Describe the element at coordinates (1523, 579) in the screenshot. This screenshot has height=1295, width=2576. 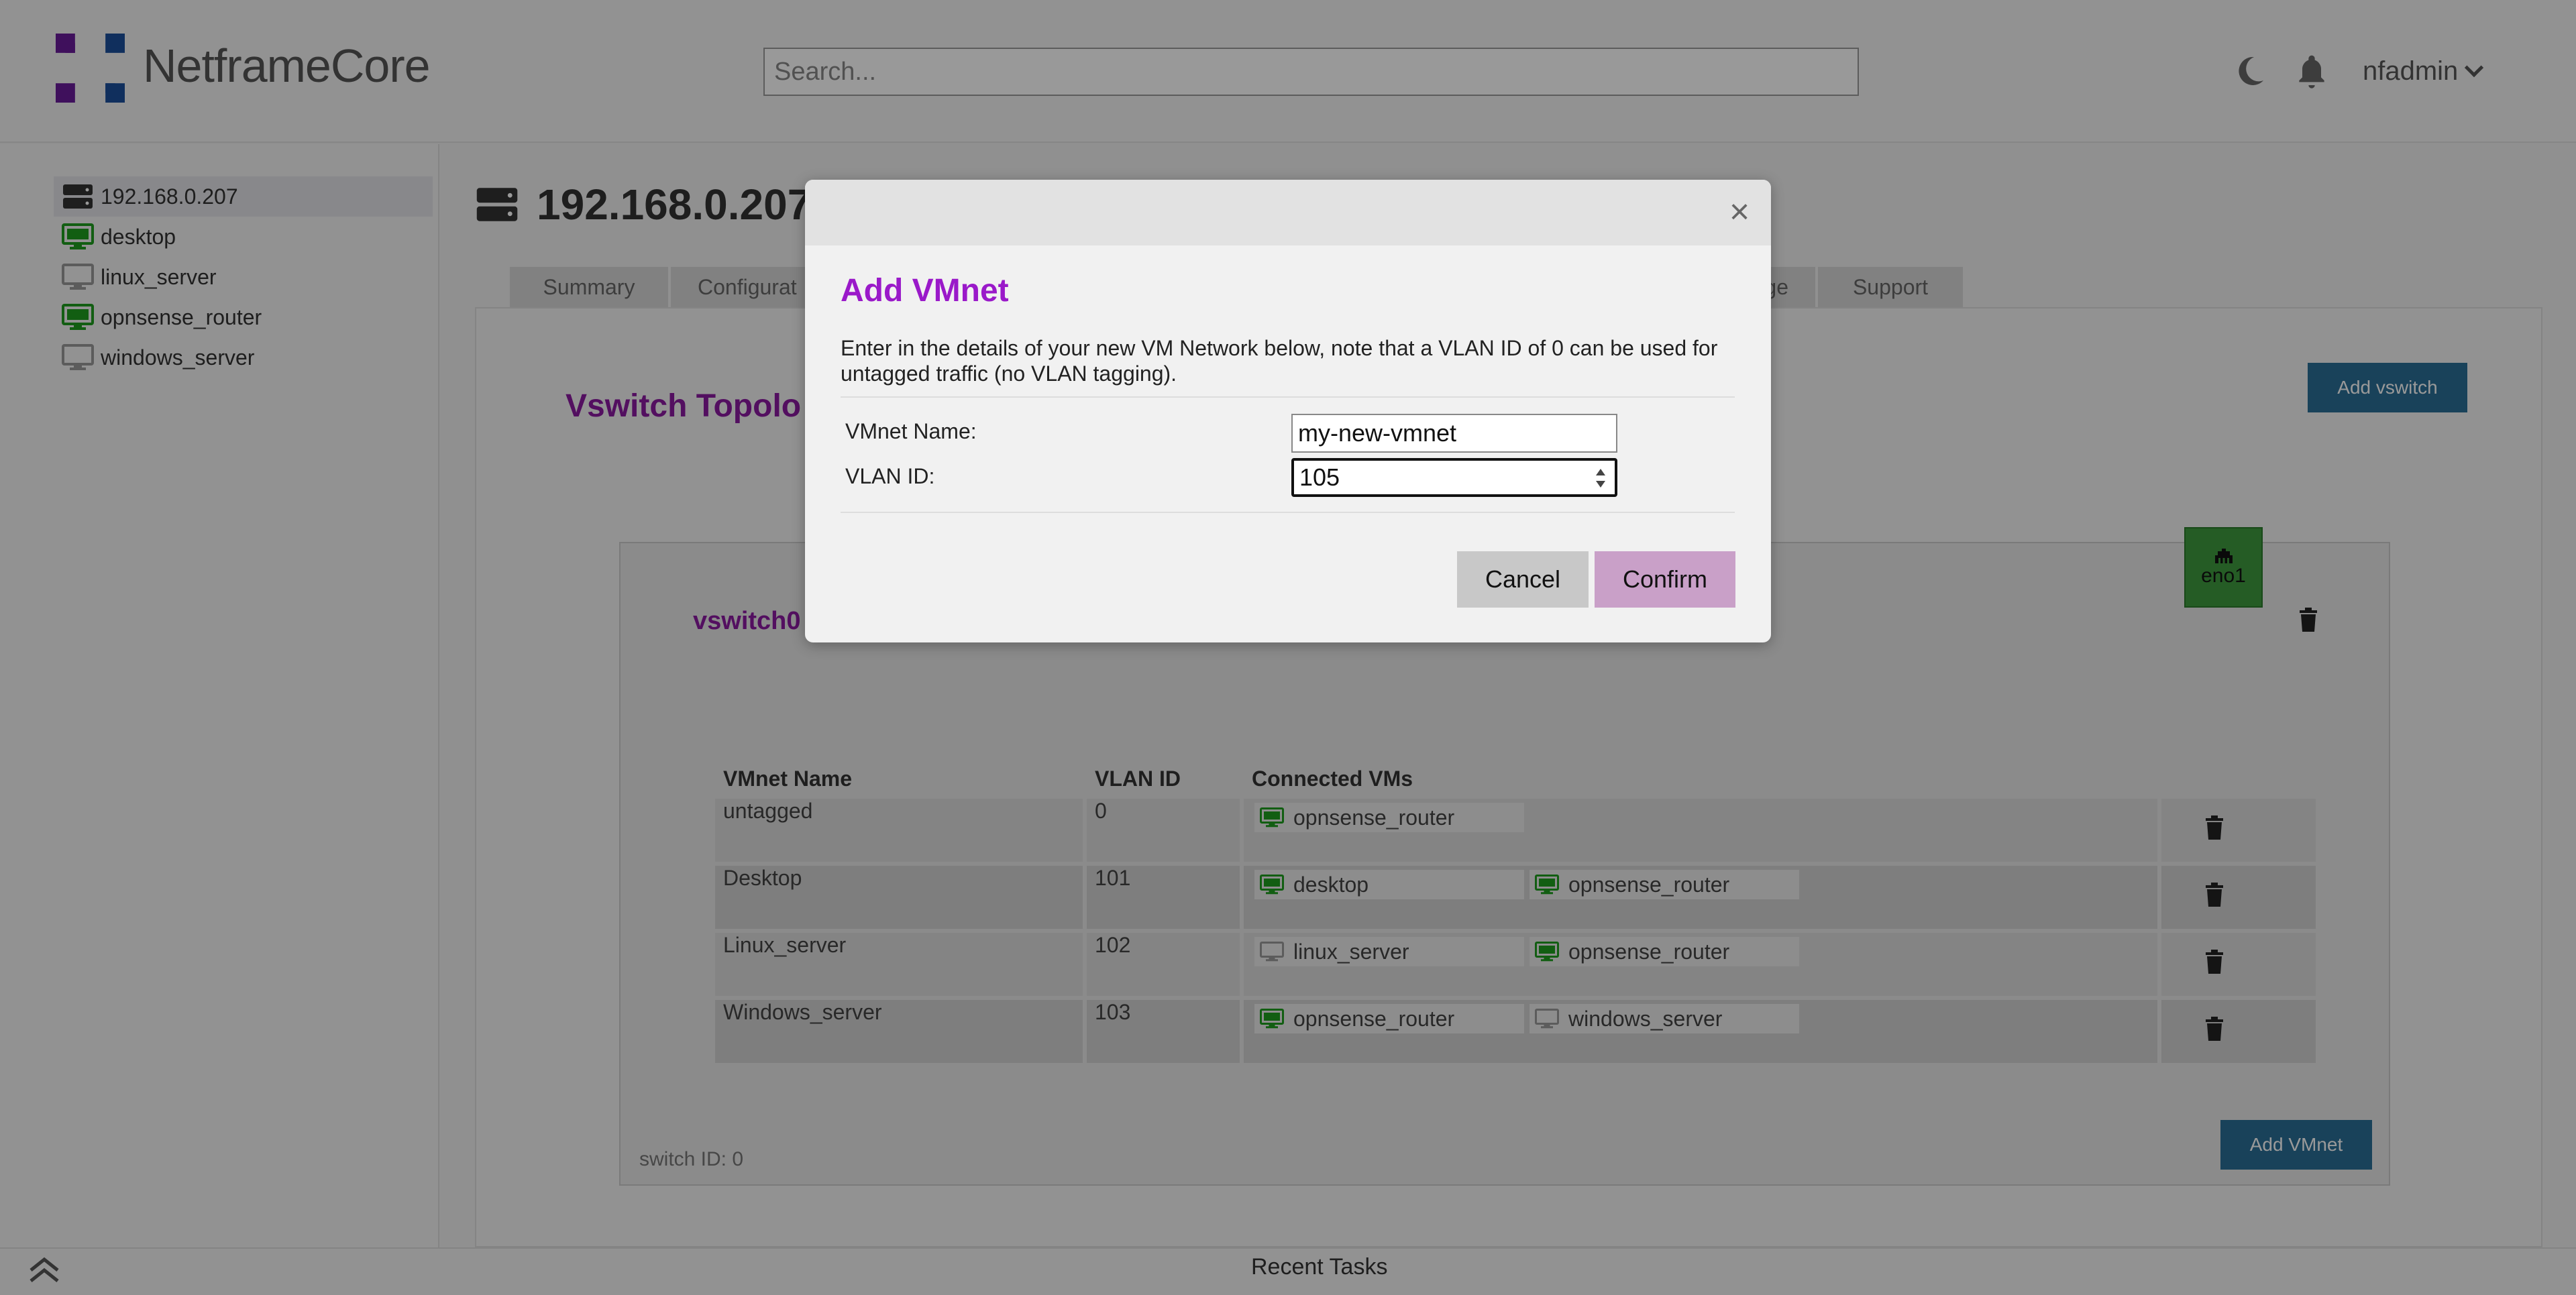
I see `cancel-button: Cancel` at that location.